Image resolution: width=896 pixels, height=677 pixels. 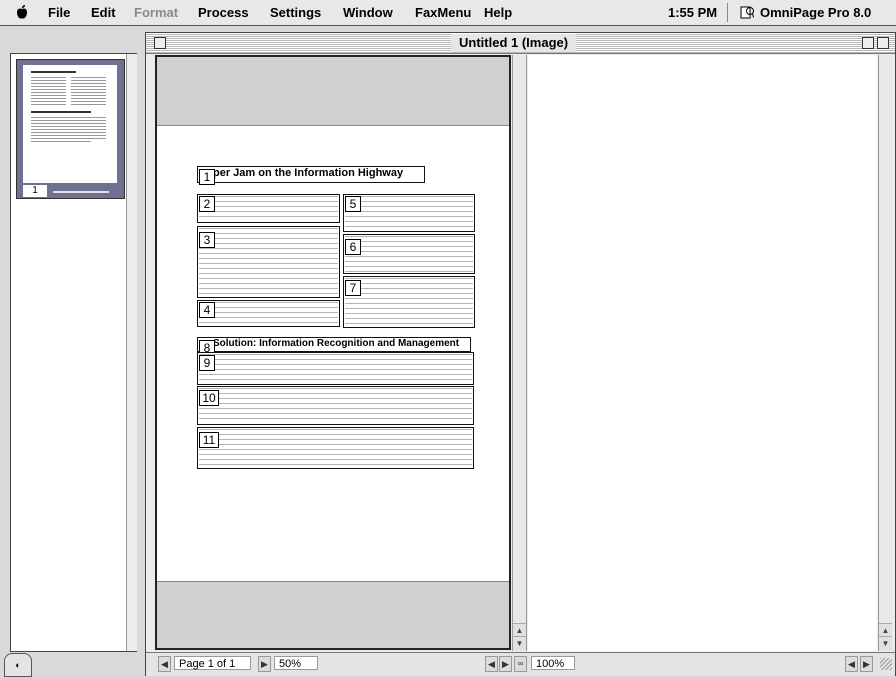 I want to click on image-scrollbar: ▲ ▼, so click(x=519, y=353).